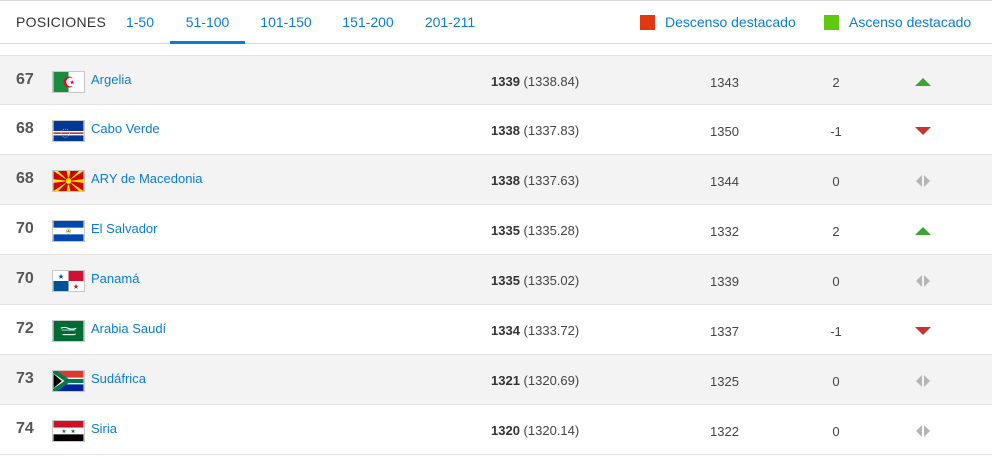  What do you see at coordinates (68, 281) in the screenshot?
I see `panama-flag` at bounding box center [68, 281].